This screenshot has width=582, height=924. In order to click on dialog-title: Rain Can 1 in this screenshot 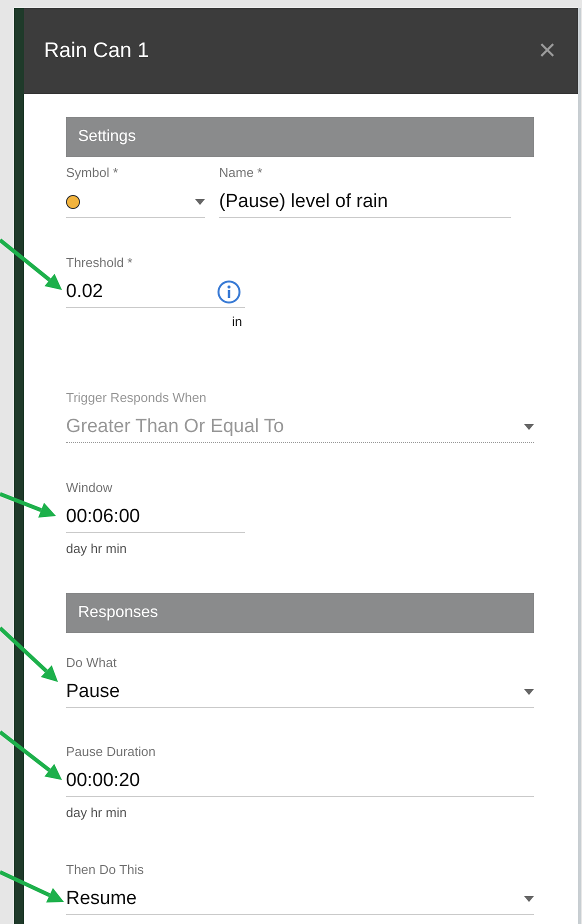, I will do `click(97, 51)`.